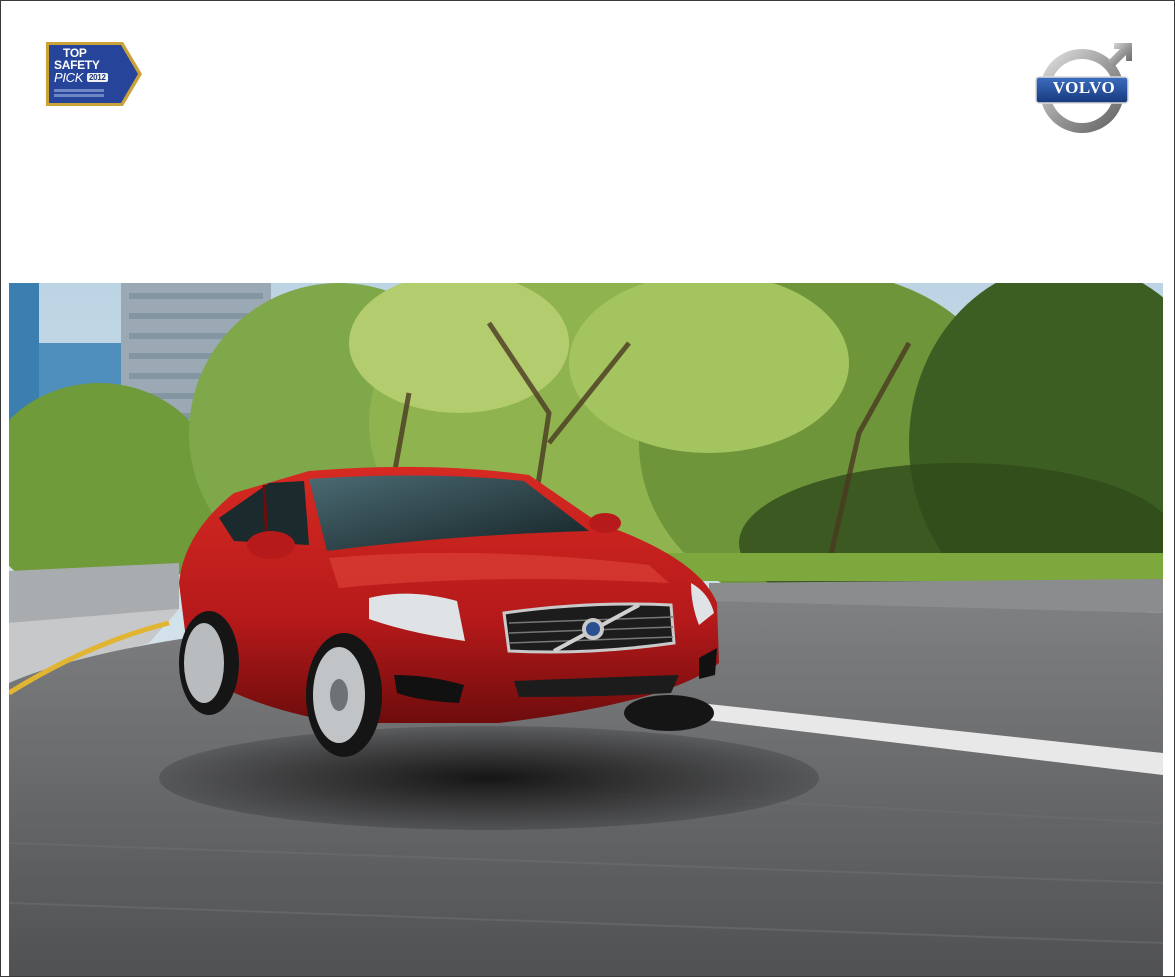  I want to click on badge-line-pick: PICK, so click(69, 77).